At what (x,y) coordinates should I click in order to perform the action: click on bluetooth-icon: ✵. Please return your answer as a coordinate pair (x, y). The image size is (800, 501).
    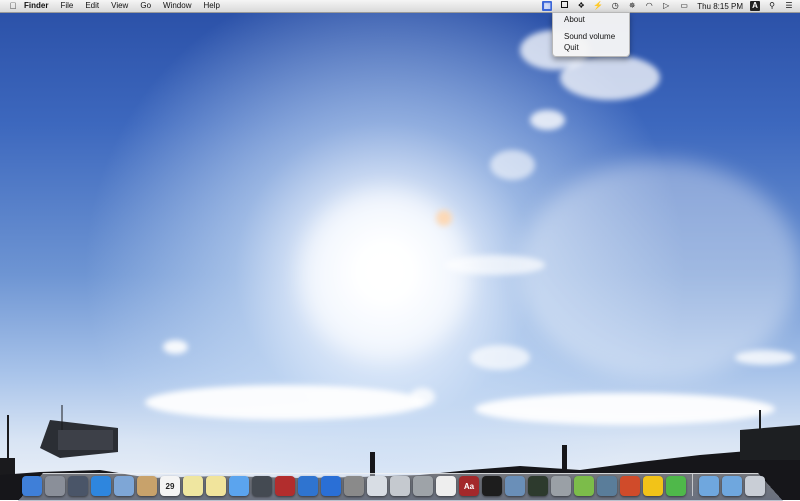
    Looking at the image, I should click on (632, 6).